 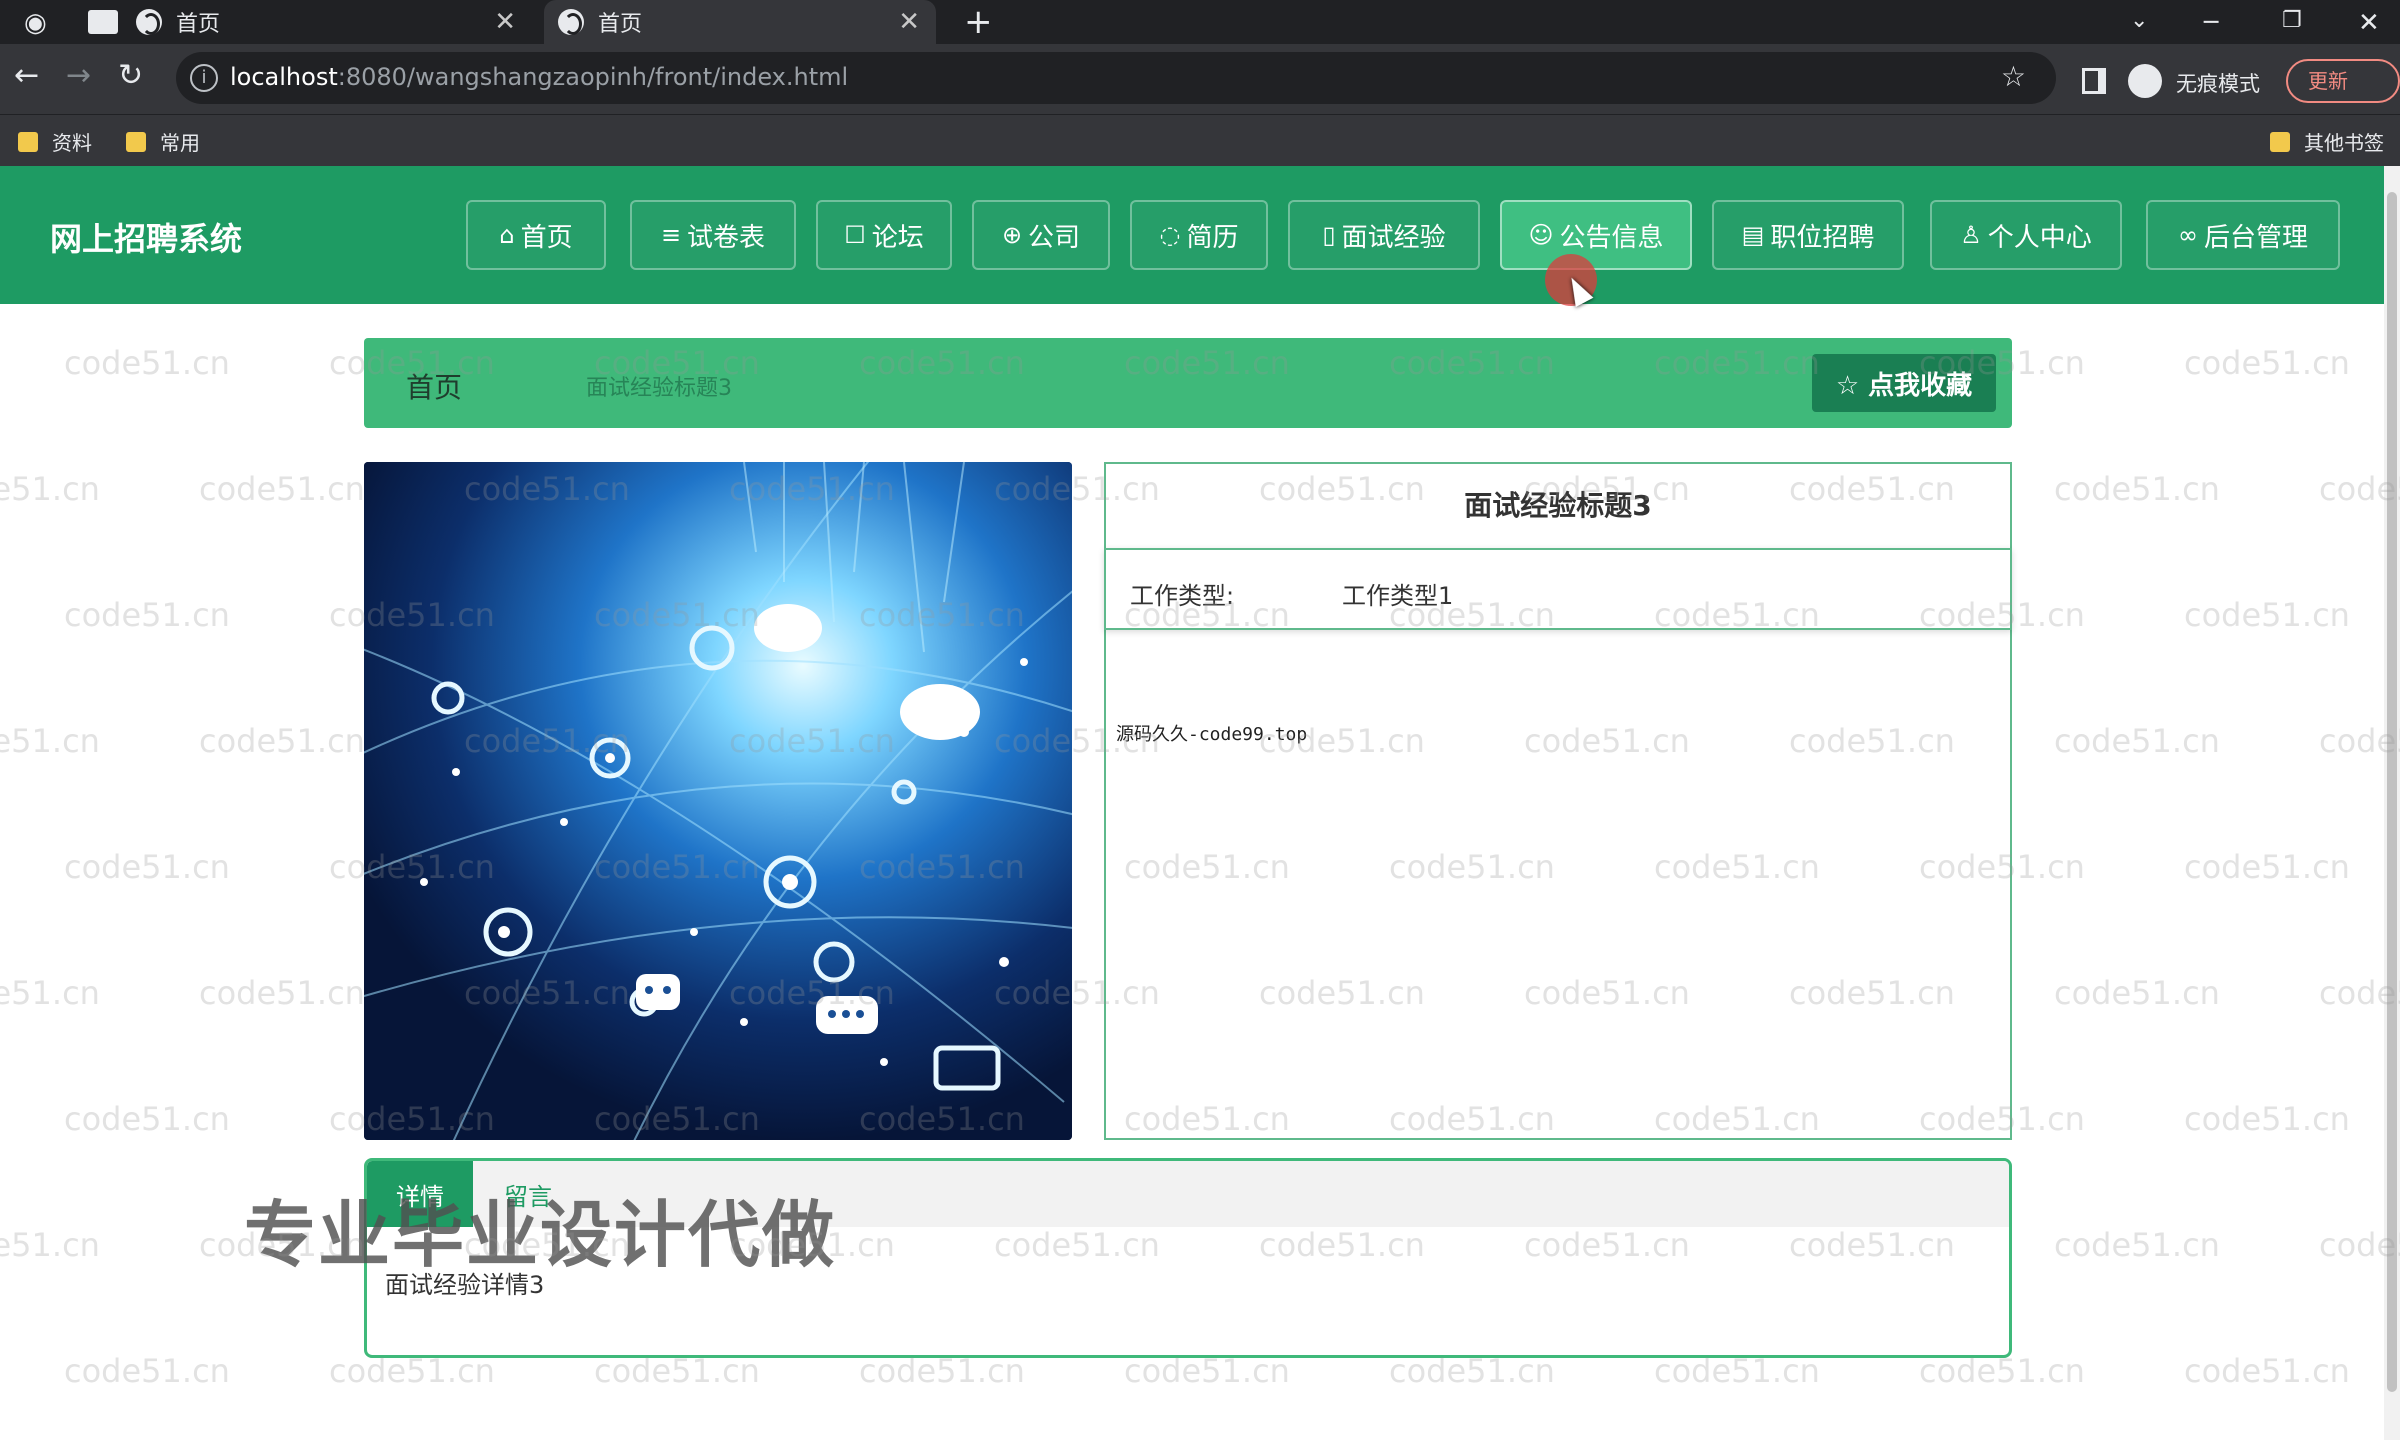 I want to click on book-icon: ▯, so click(x=1329, y=235).